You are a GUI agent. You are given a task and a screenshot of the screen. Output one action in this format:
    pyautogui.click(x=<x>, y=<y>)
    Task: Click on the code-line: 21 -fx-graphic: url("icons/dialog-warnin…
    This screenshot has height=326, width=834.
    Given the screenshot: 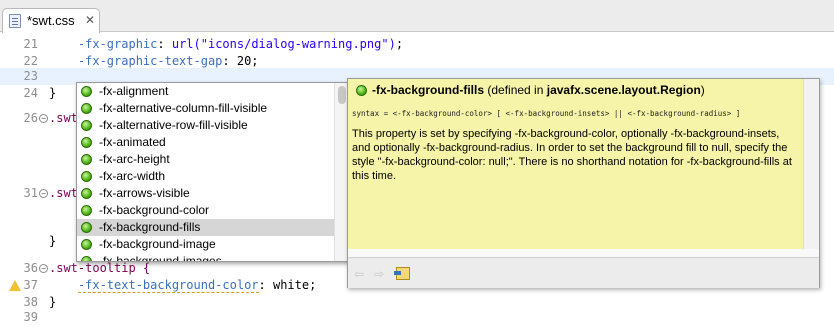 What is the action you would take?
    pyautogui.click(x=417, y=44)
    